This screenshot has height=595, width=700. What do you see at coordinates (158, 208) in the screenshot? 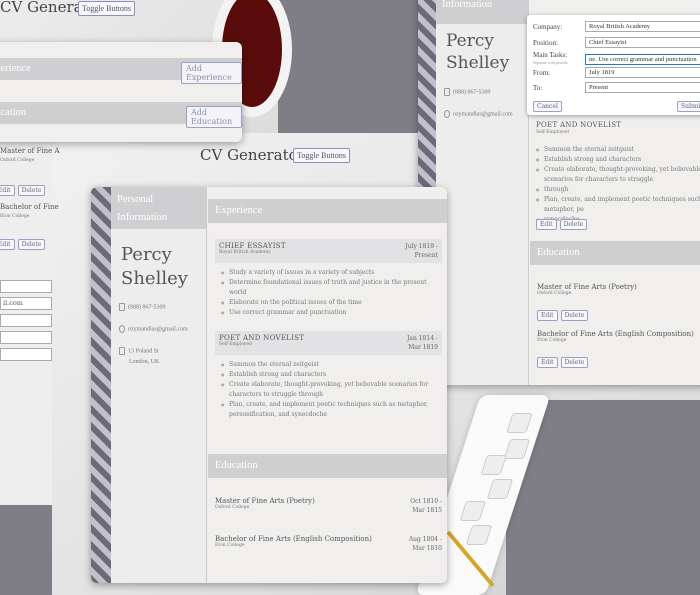
I see `personal-info-heading: Personal Information` at bounding box center [158, 208].